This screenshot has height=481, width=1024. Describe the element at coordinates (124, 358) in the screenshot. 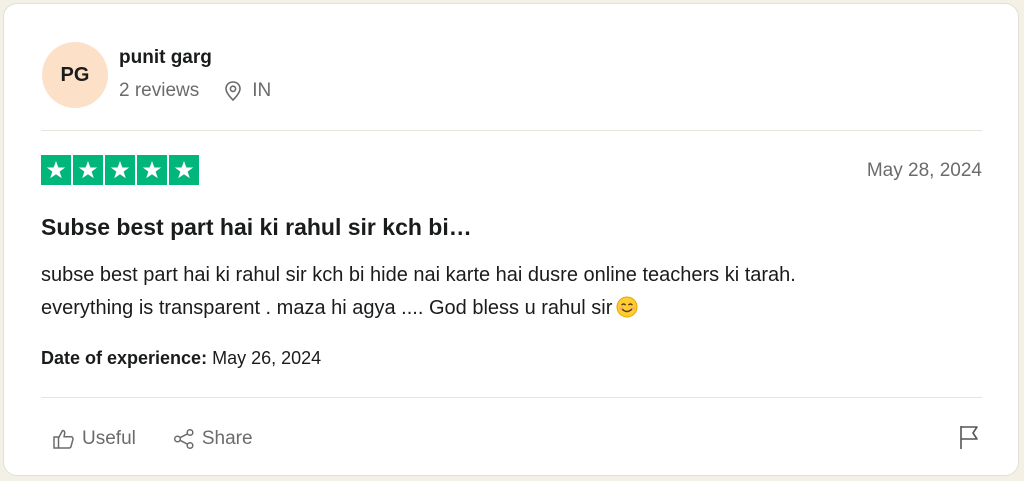

I see `experience-label: Date of experience:` at that location.